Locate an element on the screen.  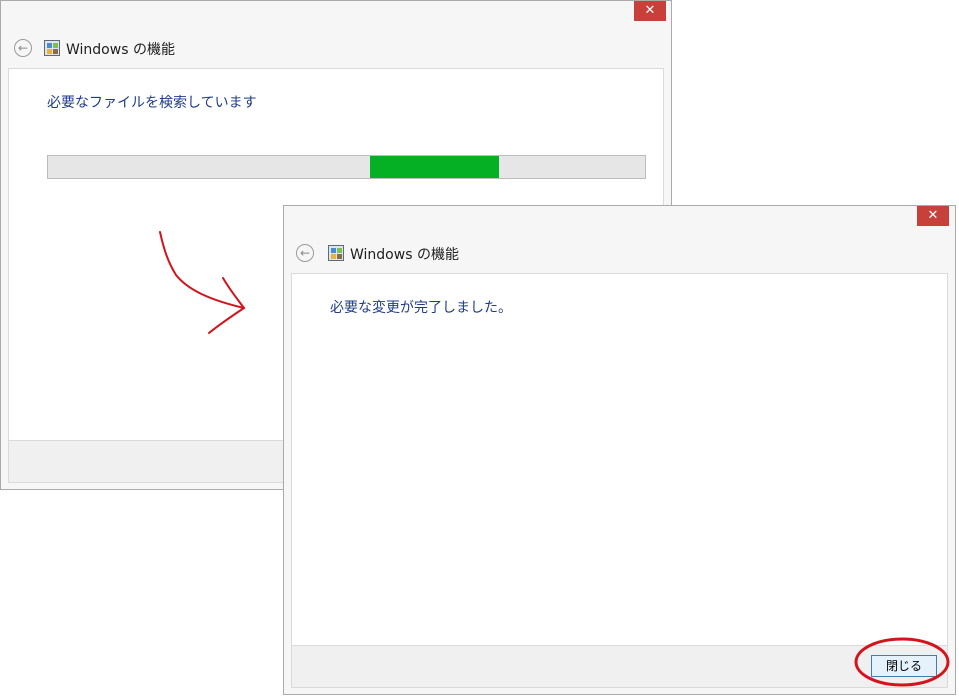
status-text: 必要なファイルを検索しています is located at coordinates (152, 103).